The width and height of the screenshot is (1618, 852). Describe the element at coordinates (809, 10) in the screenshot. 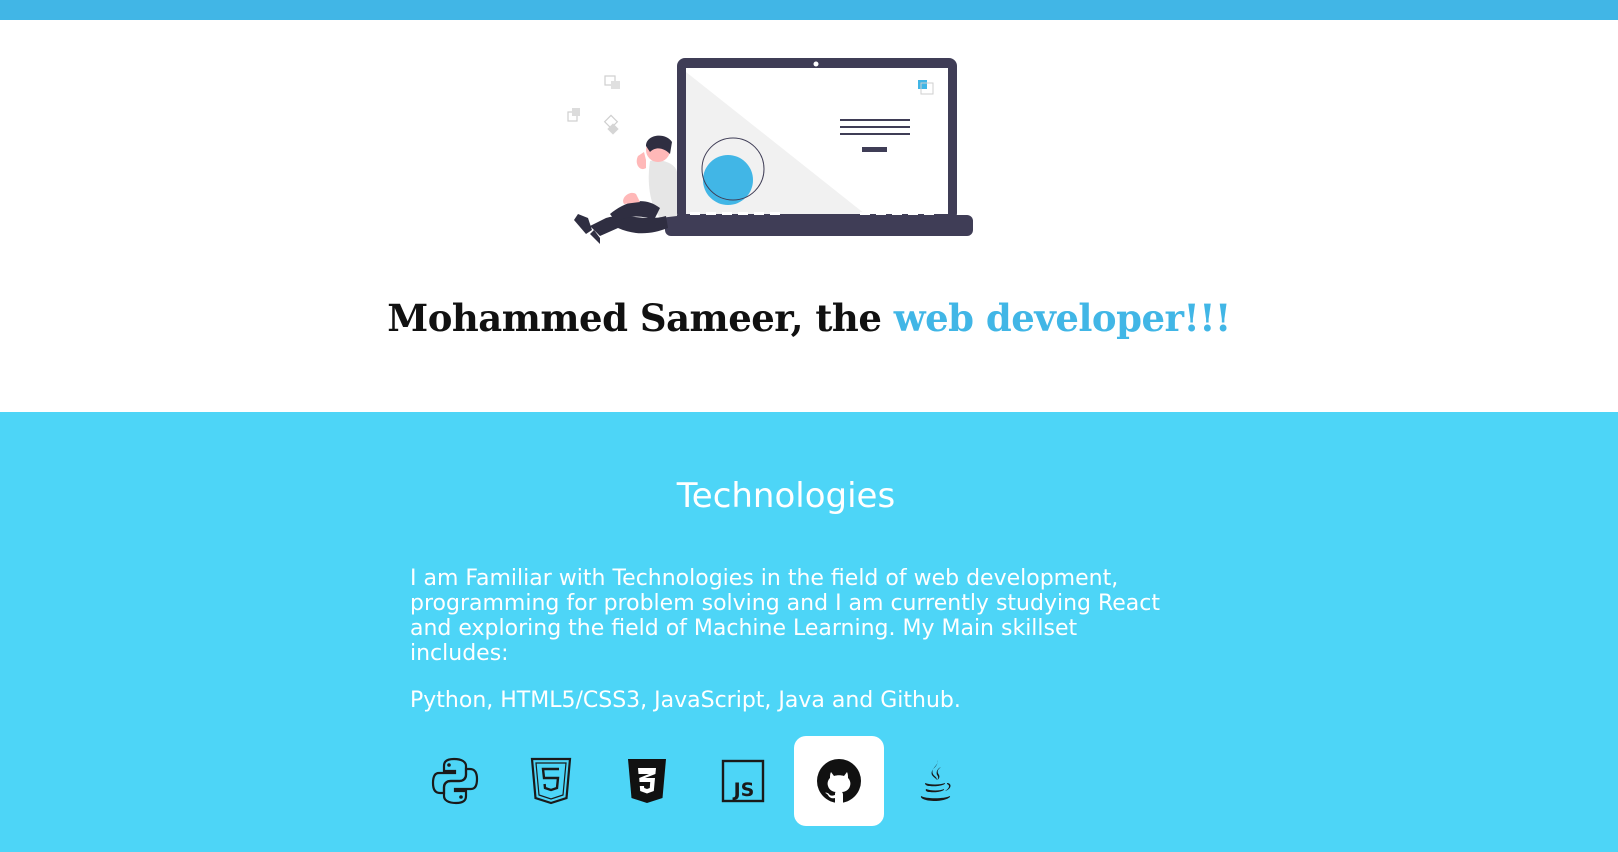

I see `top-bar` at that location.